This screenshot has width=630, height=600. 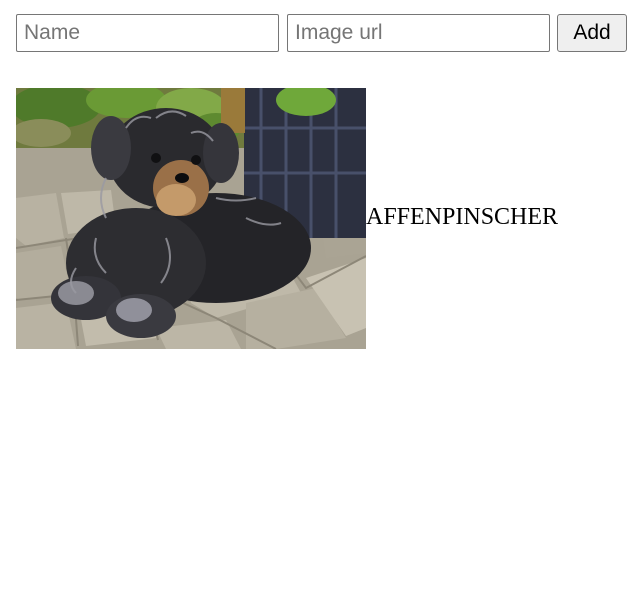 What do you see at coordinates (592, 33) in the screenshot?
I see `add-button: Add` at bounding box center [592, 33].